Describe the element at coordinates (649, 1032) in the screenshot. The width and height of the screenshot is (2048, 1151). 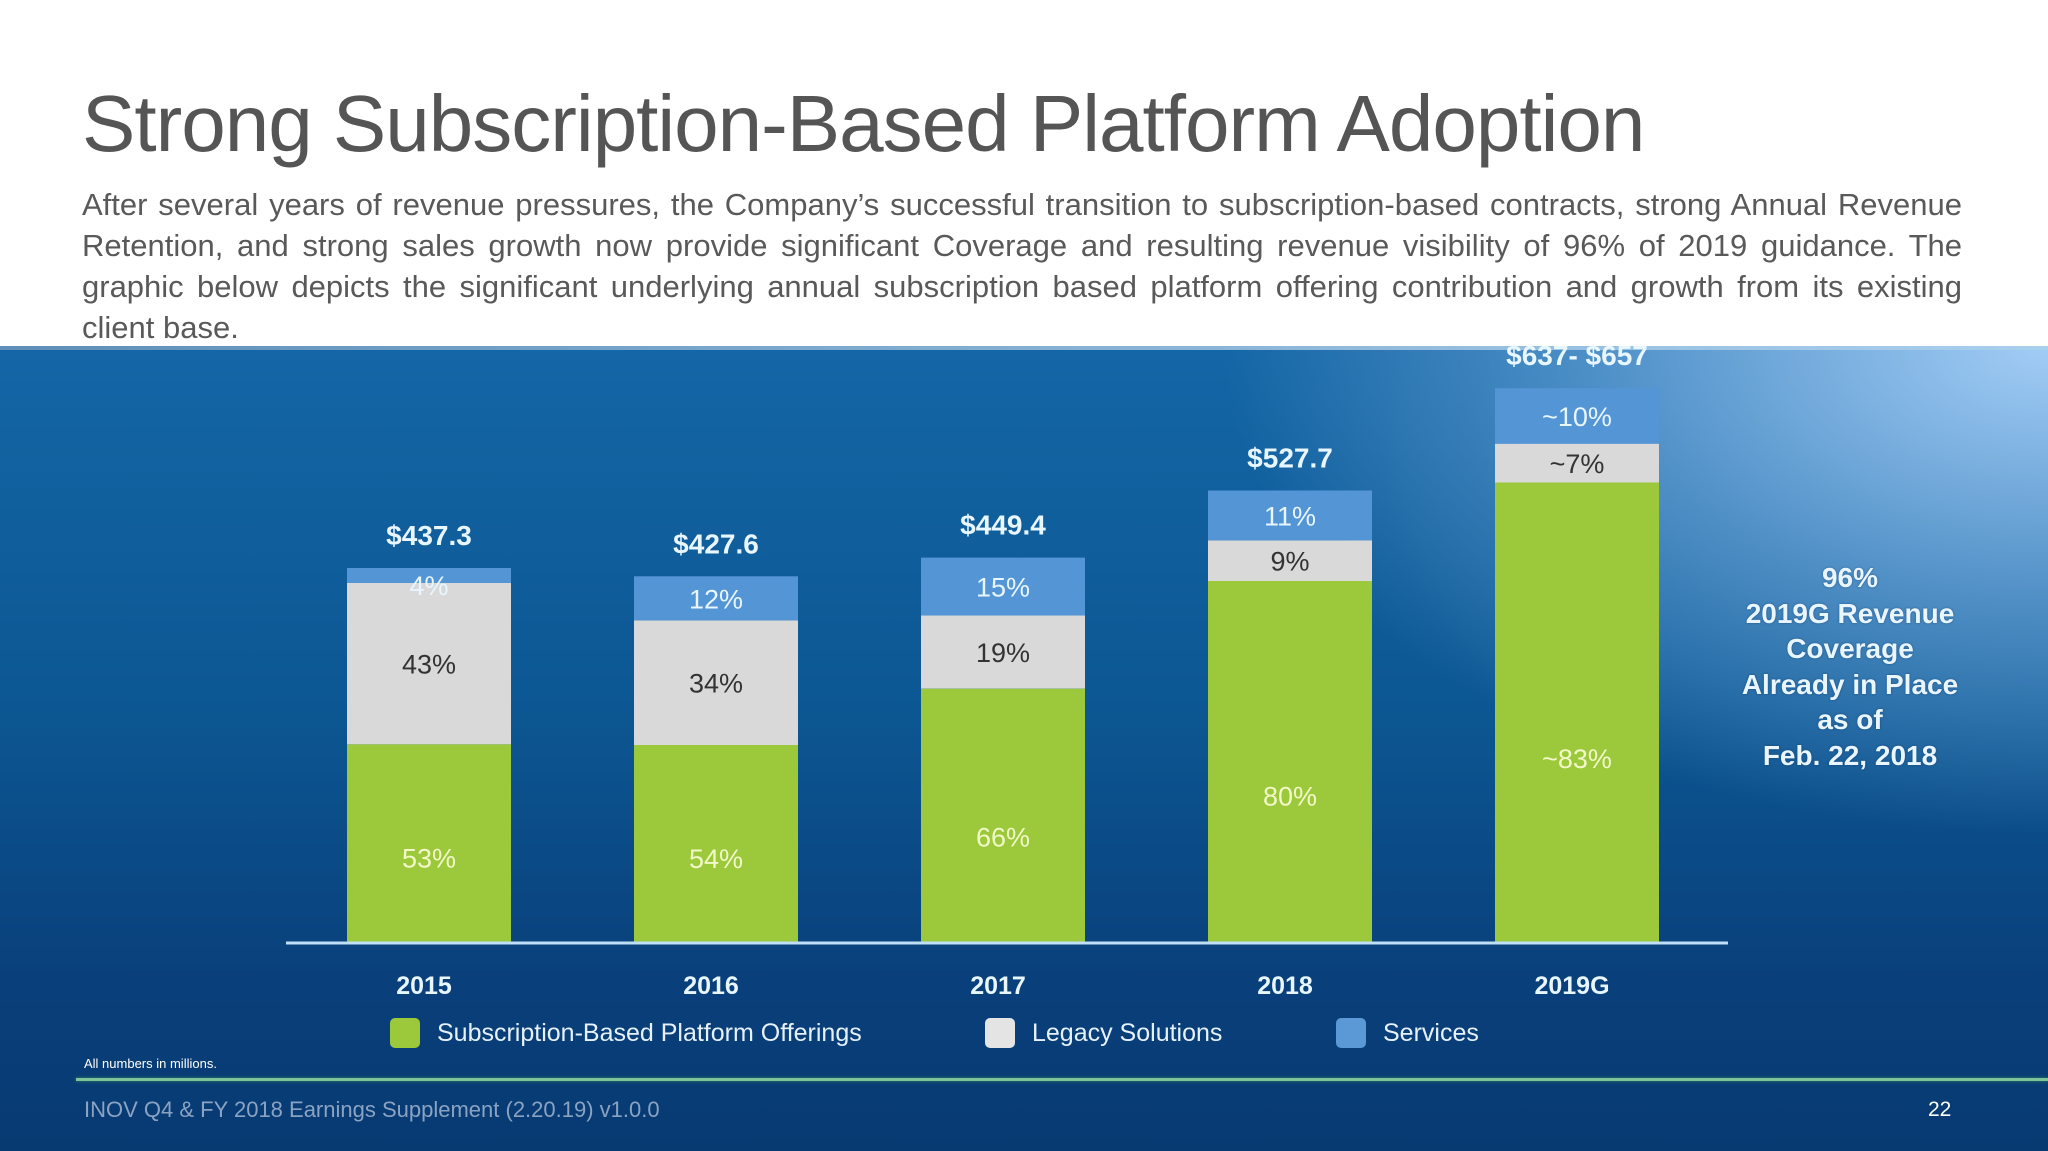
I see `legend-label: Subscription-Based Platform Offerings` at that location.